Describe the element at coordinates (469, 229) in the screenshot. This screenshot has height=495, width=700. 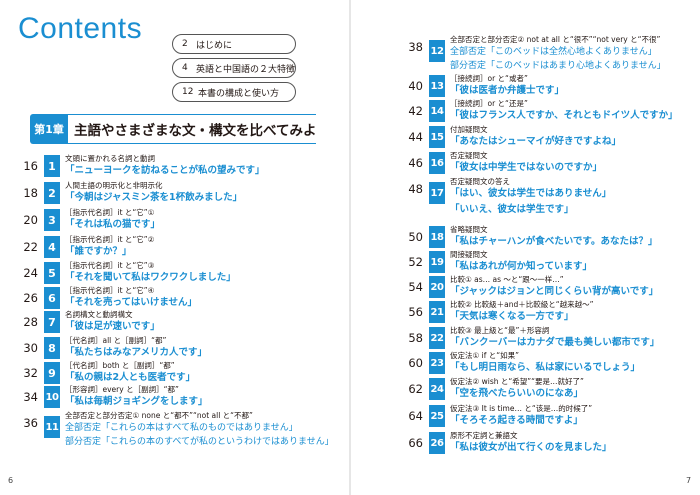
I see `entry-category: 省略疑問文` at that location.